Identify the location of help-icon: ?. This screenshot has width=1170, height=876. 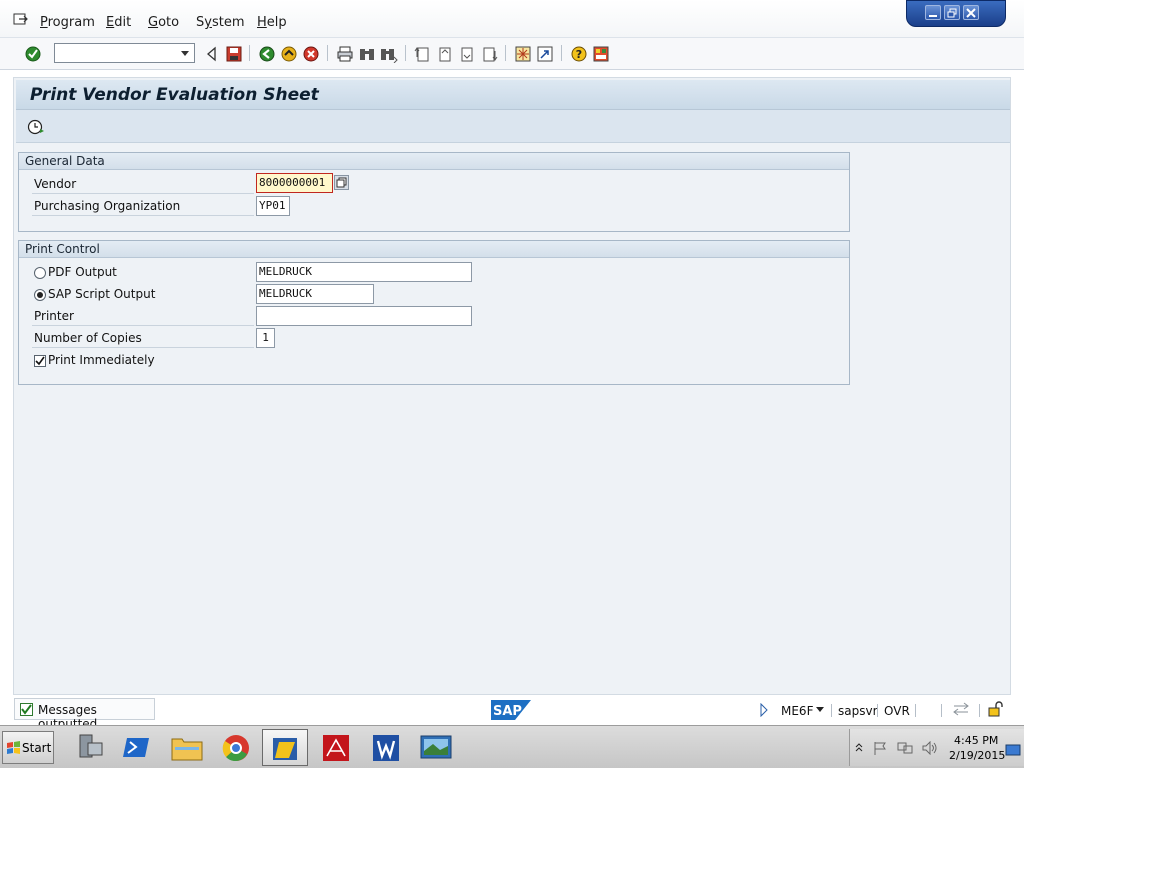
(579, 54).